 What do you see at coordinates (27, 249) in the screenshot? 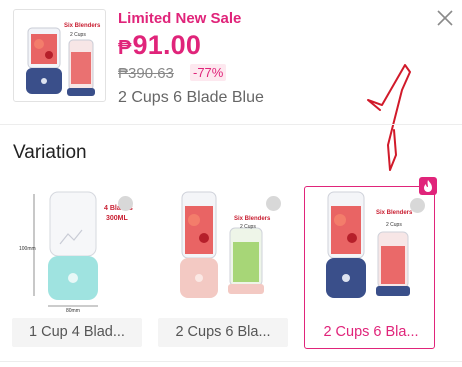
I see `option-1-dimension-side: 100mm` at bounding box center [27, 249].